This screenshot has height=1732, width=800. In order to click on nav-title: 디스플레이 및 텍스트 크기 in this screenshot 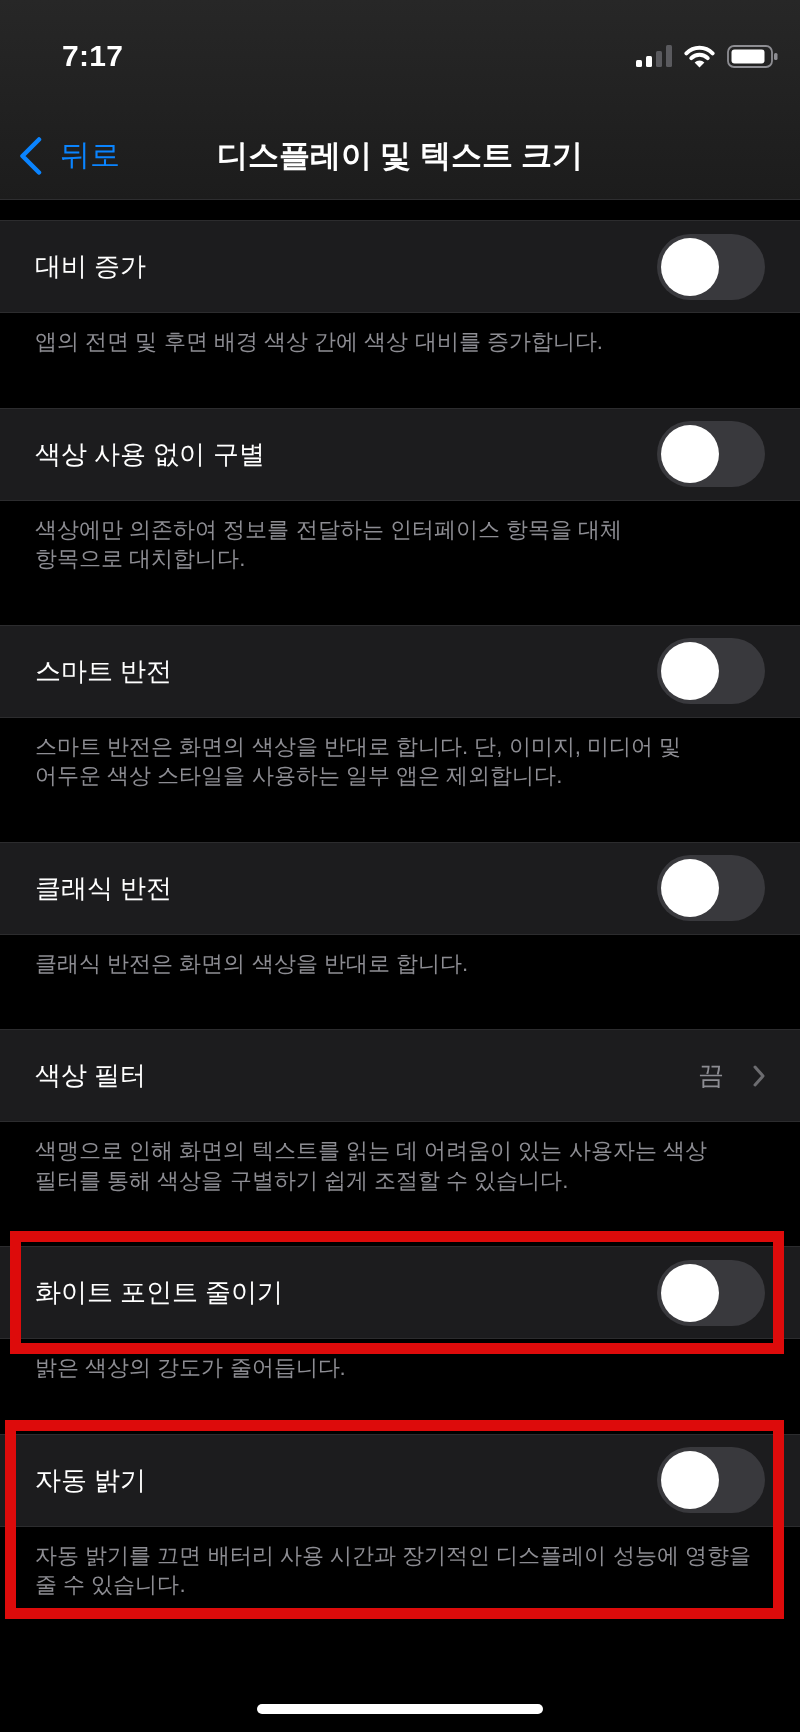, I will do `click(400, 155)`.